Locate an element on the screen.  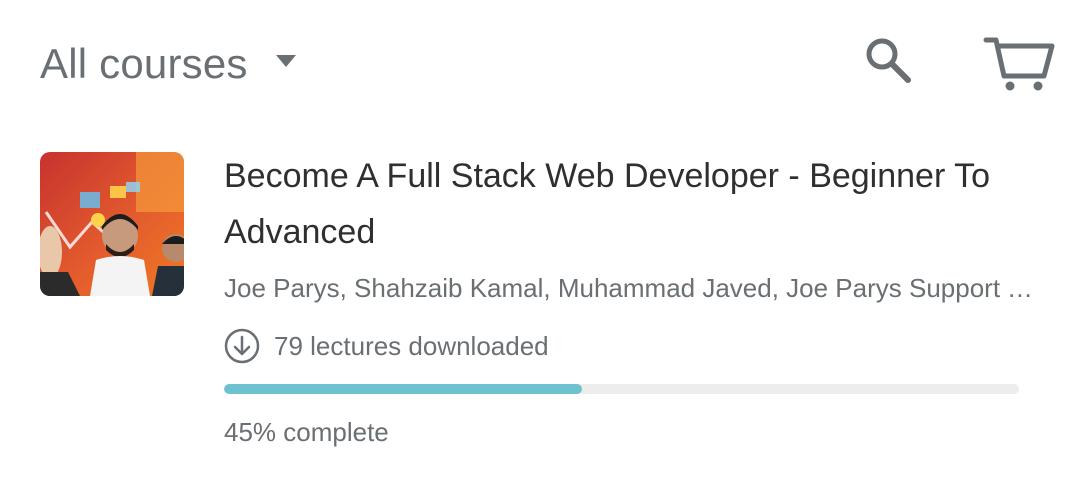
course-filter-dropdown: All courses is located at coordinates (168, 64).